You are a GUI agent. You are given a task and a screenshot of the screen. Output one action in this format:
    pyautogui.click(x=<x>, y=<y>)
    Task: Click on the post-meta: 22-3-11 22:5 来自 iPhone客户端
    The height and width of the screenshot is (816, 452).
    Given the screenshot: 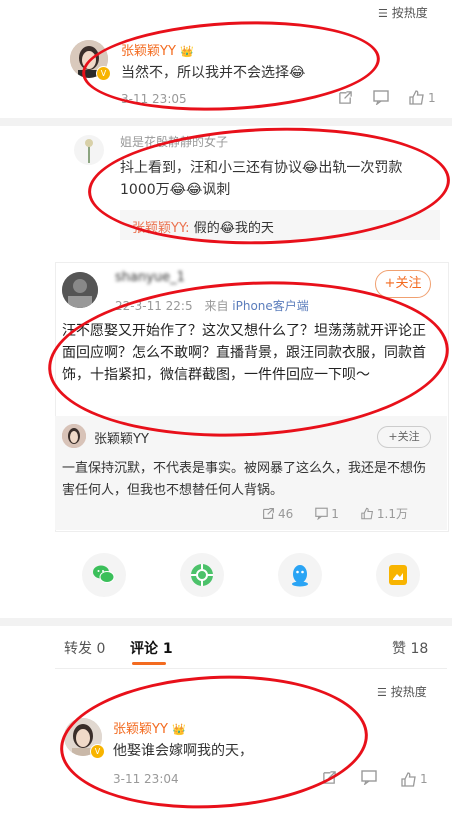 What is the action you would take?
    pyautogui.click(x=212, y=306)
    